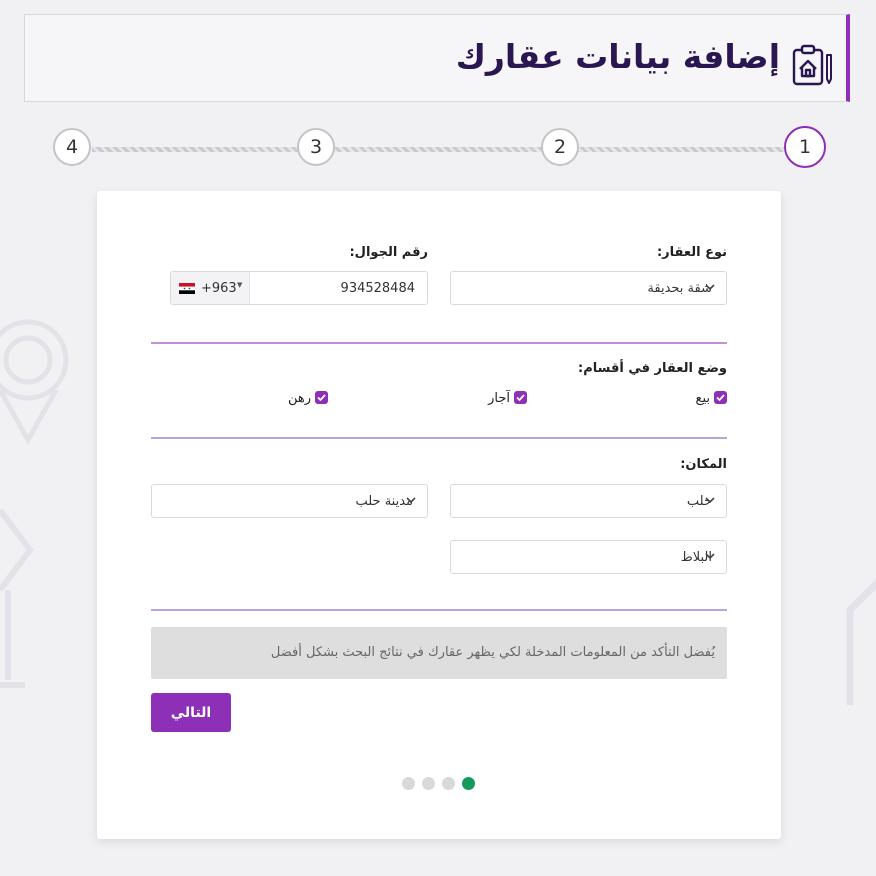 The image size is (876, 876). Describe the element at coordinates (560, 147) in the screenshot. I see `step-2: 2` at that location.